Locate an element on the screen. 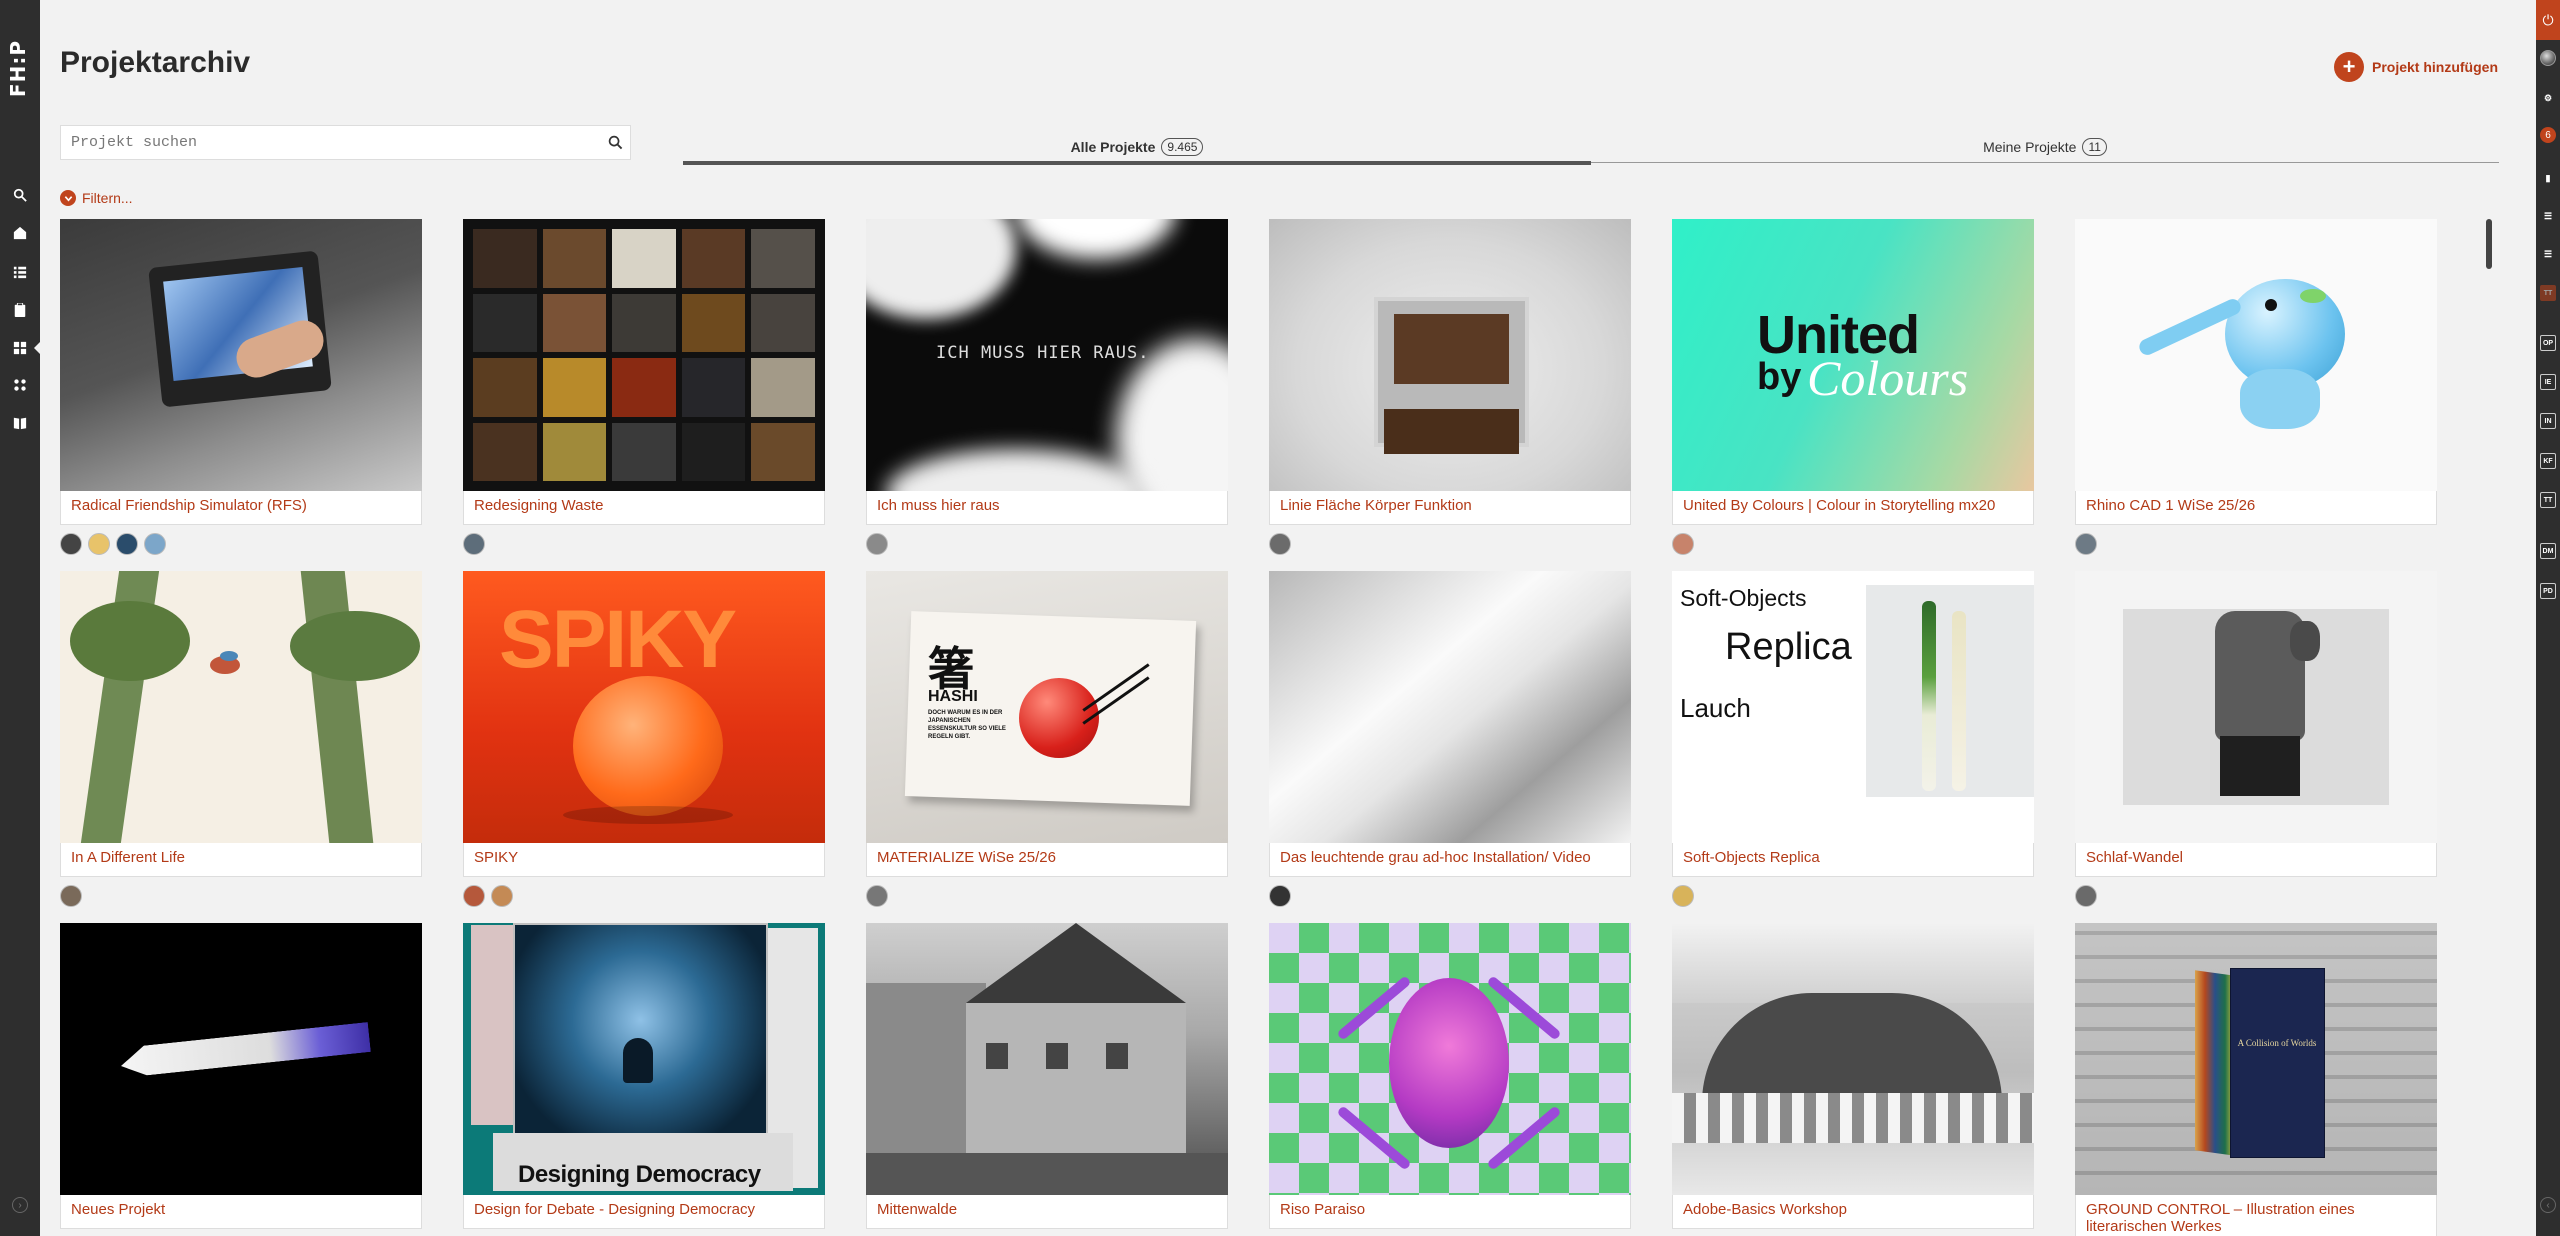  power-icon: ⏻ is located at coordinates (2548, 20).